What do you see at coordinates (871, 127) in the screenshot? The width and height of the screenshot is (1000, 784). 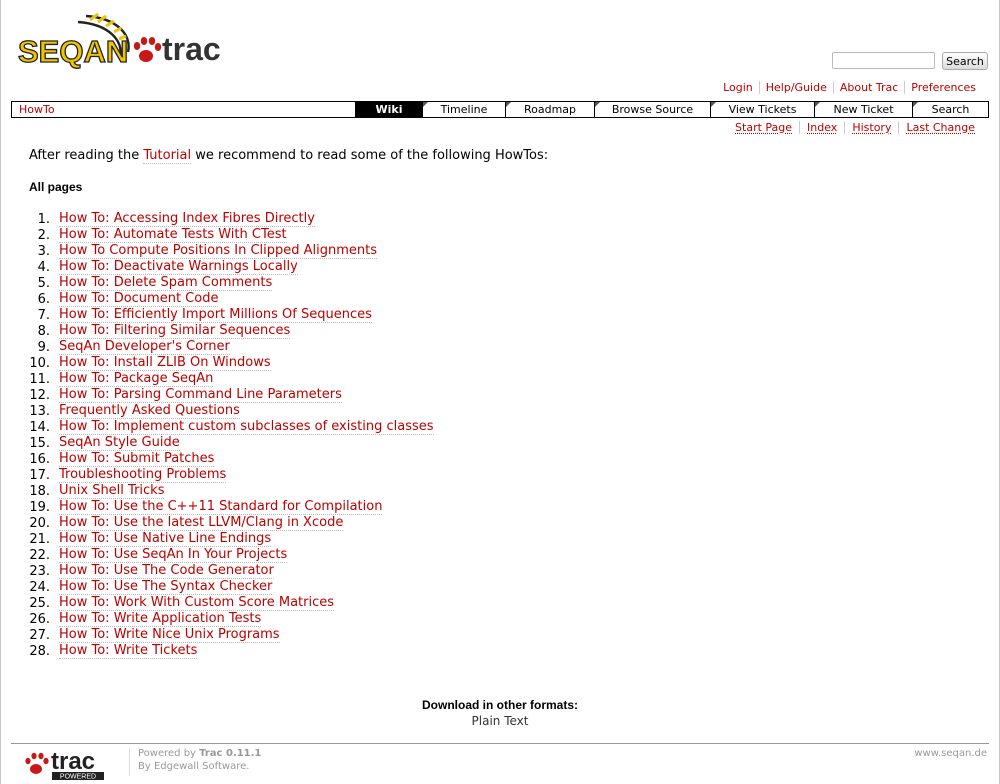 I see `history-link: History` at bounding box center [871, 127].